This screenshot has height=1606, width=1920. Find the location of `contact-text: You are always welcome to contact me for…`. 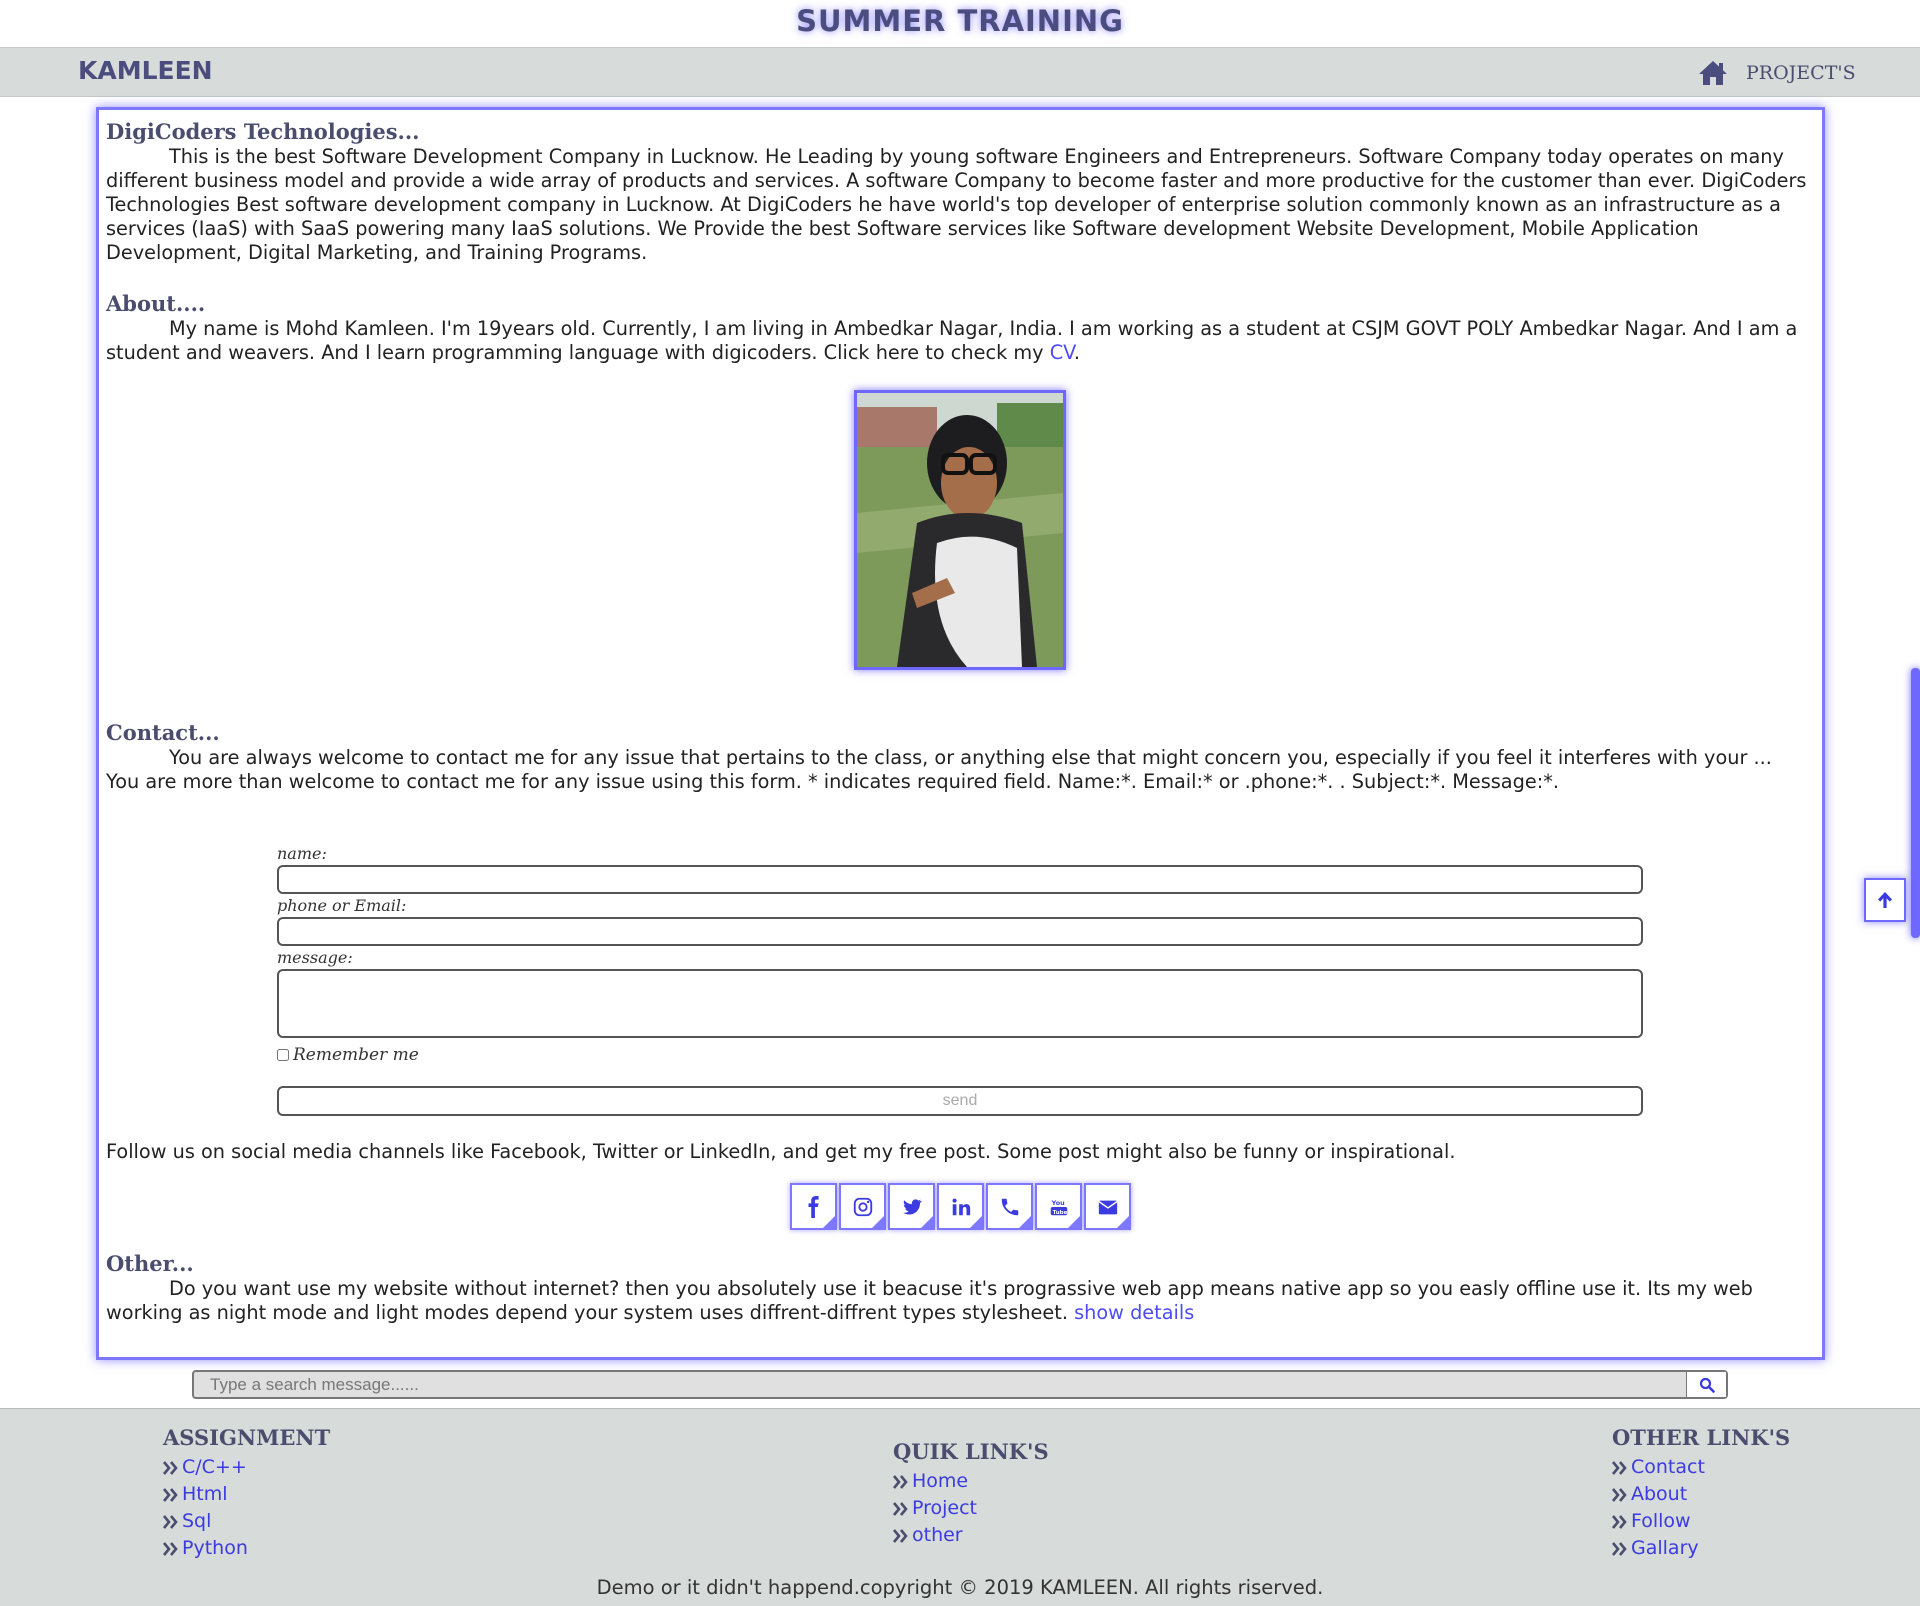

contact-text: You are always welcome to contact me for… is located at coordinates (958, 770).